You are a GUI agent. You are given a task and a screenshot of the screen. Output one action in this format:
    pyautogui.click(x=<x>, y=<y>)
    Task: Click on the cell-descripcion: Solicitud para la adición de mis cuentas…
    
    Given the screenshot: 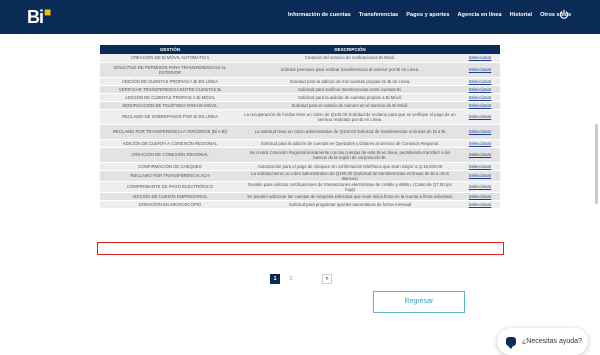 What is the action you would take?
    pyautogui.click(x=350, y=81)
    